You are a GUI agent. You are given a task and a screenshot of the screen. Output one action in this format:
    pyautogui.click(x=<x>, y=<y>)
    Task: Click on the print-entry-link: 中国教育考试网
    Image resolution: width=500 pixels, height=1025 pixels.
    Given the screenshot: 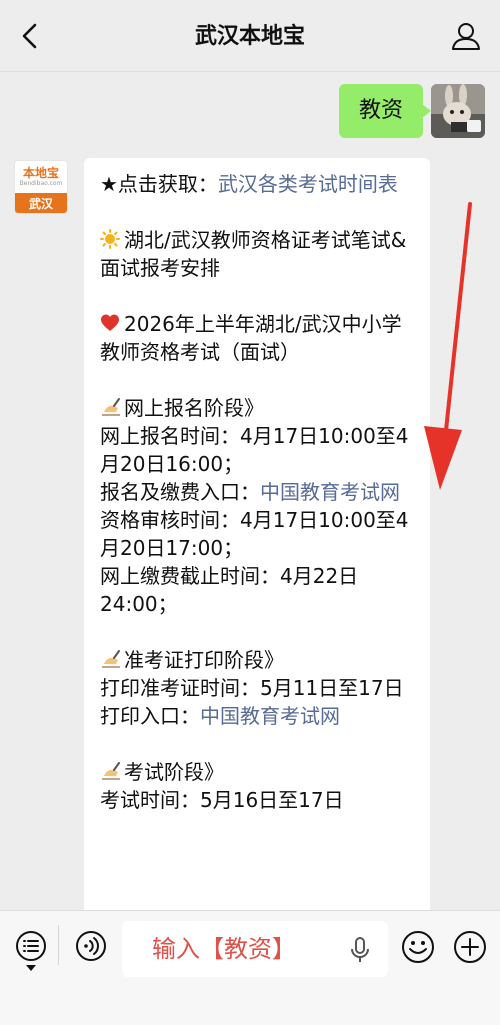 What is the action you would take?
    pyautogui.click(x=270, y=716)
    